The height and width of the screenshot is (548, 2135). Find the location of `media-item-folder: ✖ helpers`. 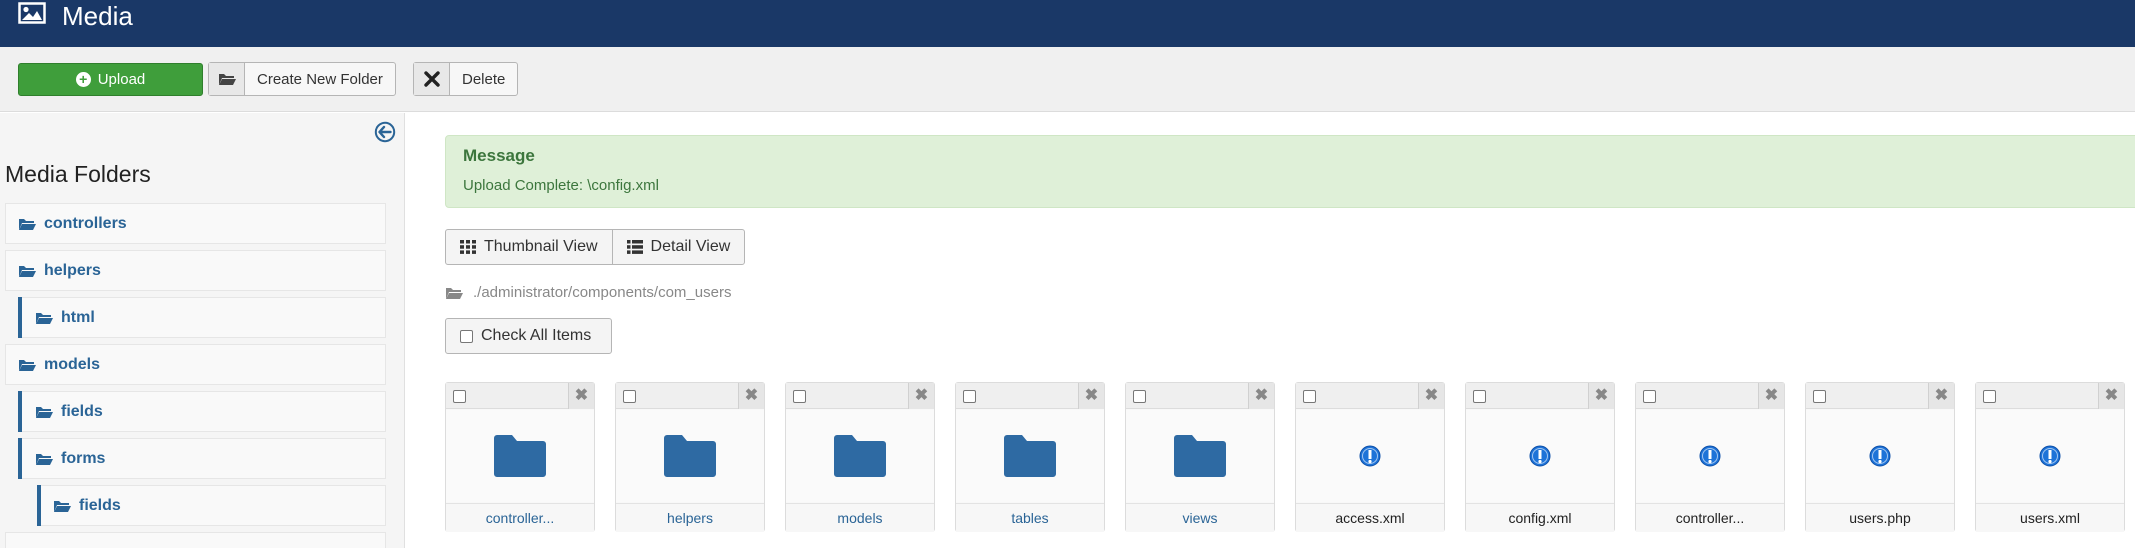

media-item-folder: ✖ helpers is located at coordinates (690, 457).